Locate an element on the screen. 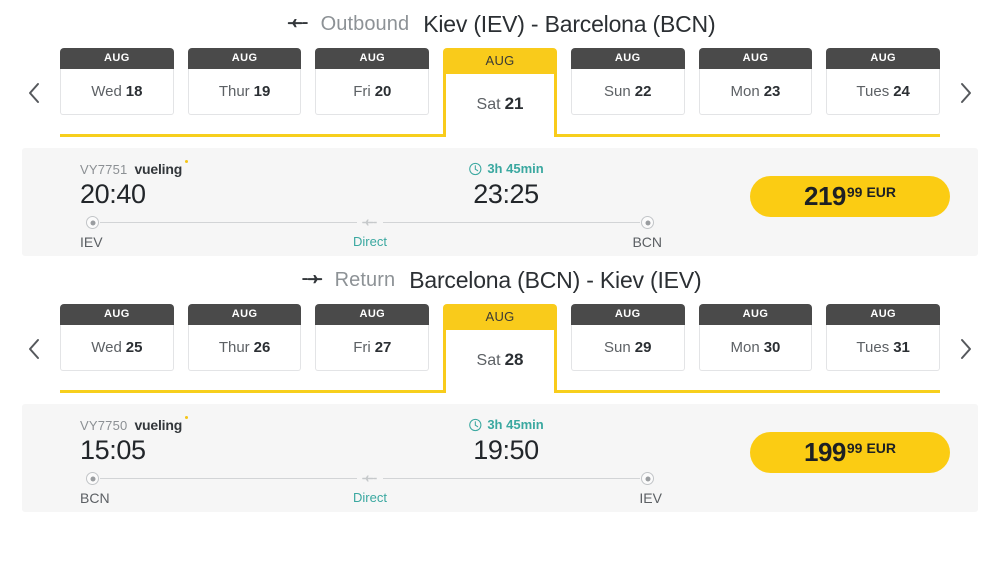 This screenshot has width=1000, height=580. tab-day: Sun 22 is located at coordinates (627, 92).